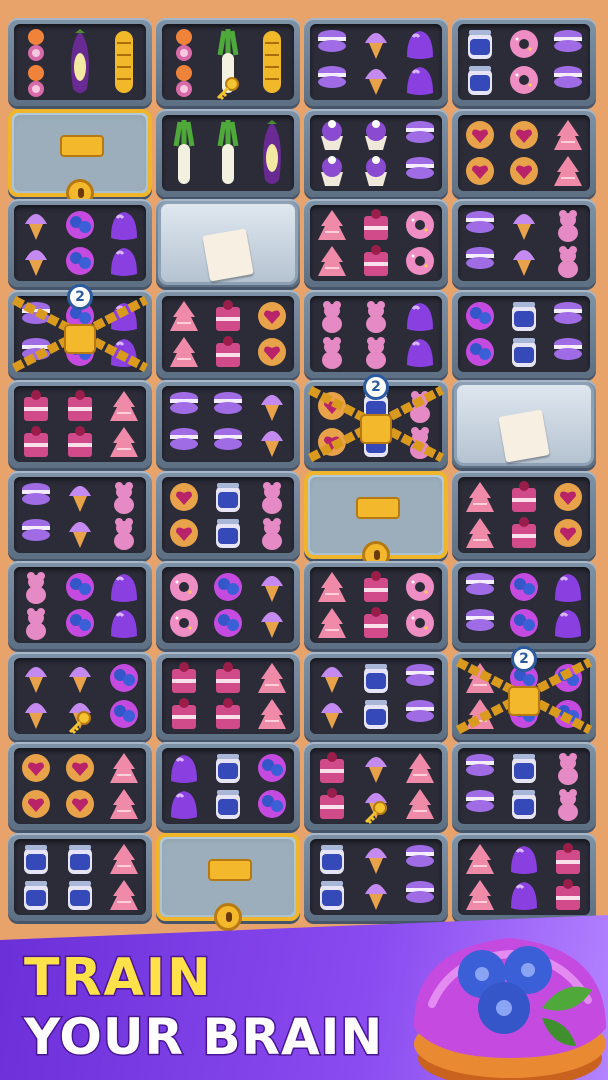  What do you see at coordinates (36, 44) in the screenshot?
I see `onion-icon` at bounding box center [36, 44].